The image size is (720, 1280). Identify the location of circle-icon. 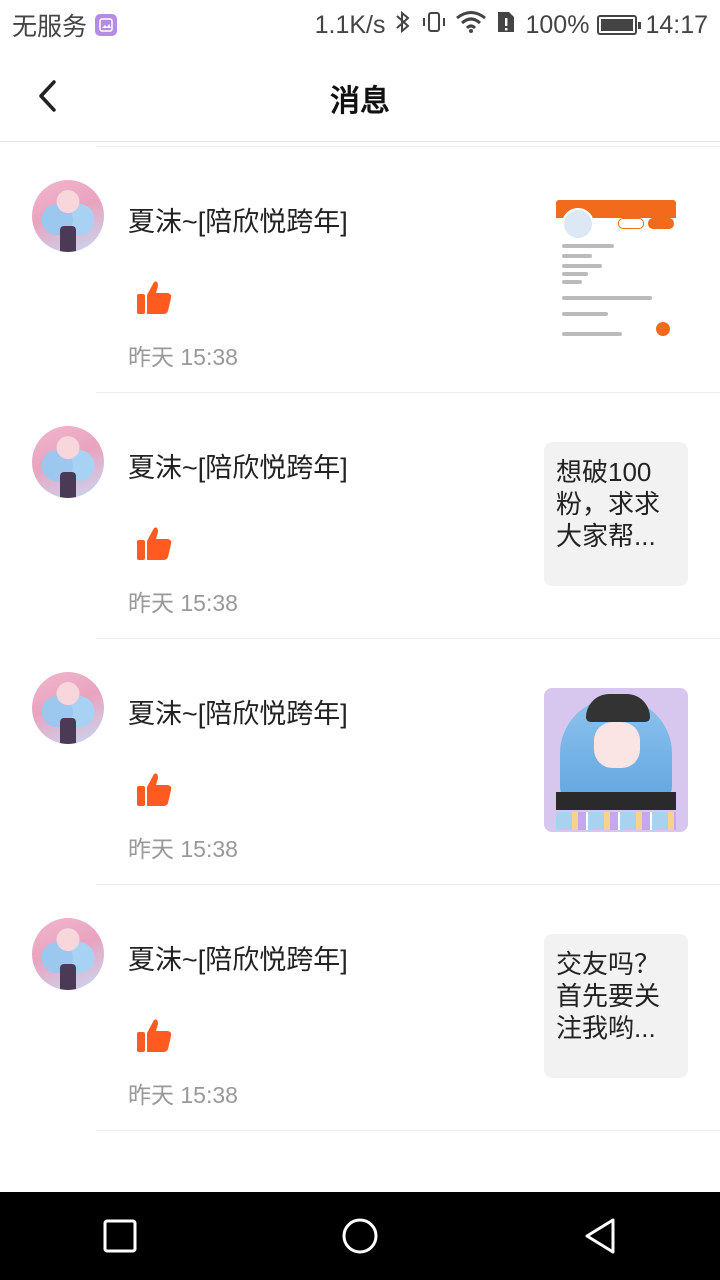
(360, 1236).